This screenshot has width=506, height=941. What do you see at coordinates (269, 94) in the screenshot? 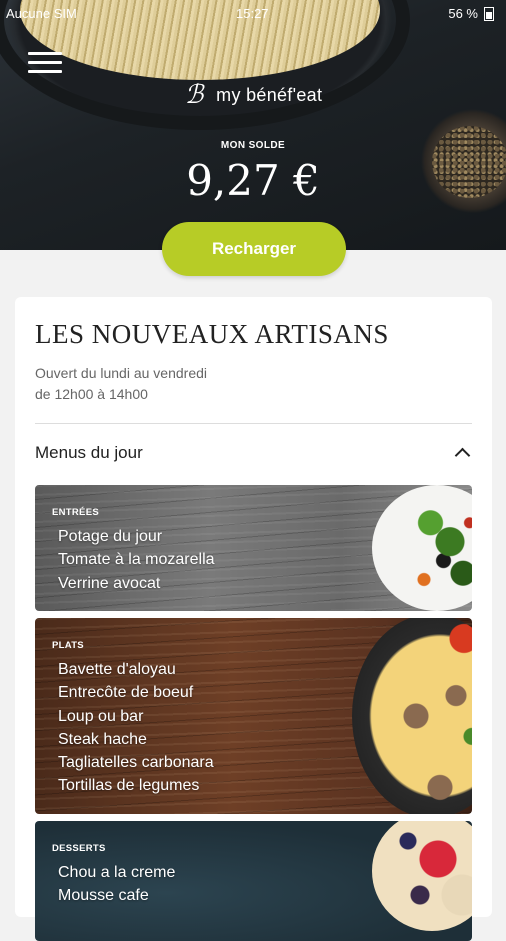
I see `app-name: my bénéf'eat` at bounding box center [269, 94].